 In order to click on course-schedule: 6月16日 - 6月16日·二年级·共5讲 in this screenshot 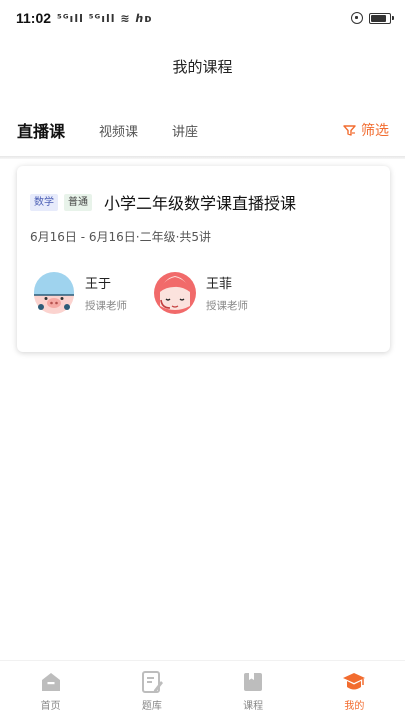, I will do `click(121, 237)`.